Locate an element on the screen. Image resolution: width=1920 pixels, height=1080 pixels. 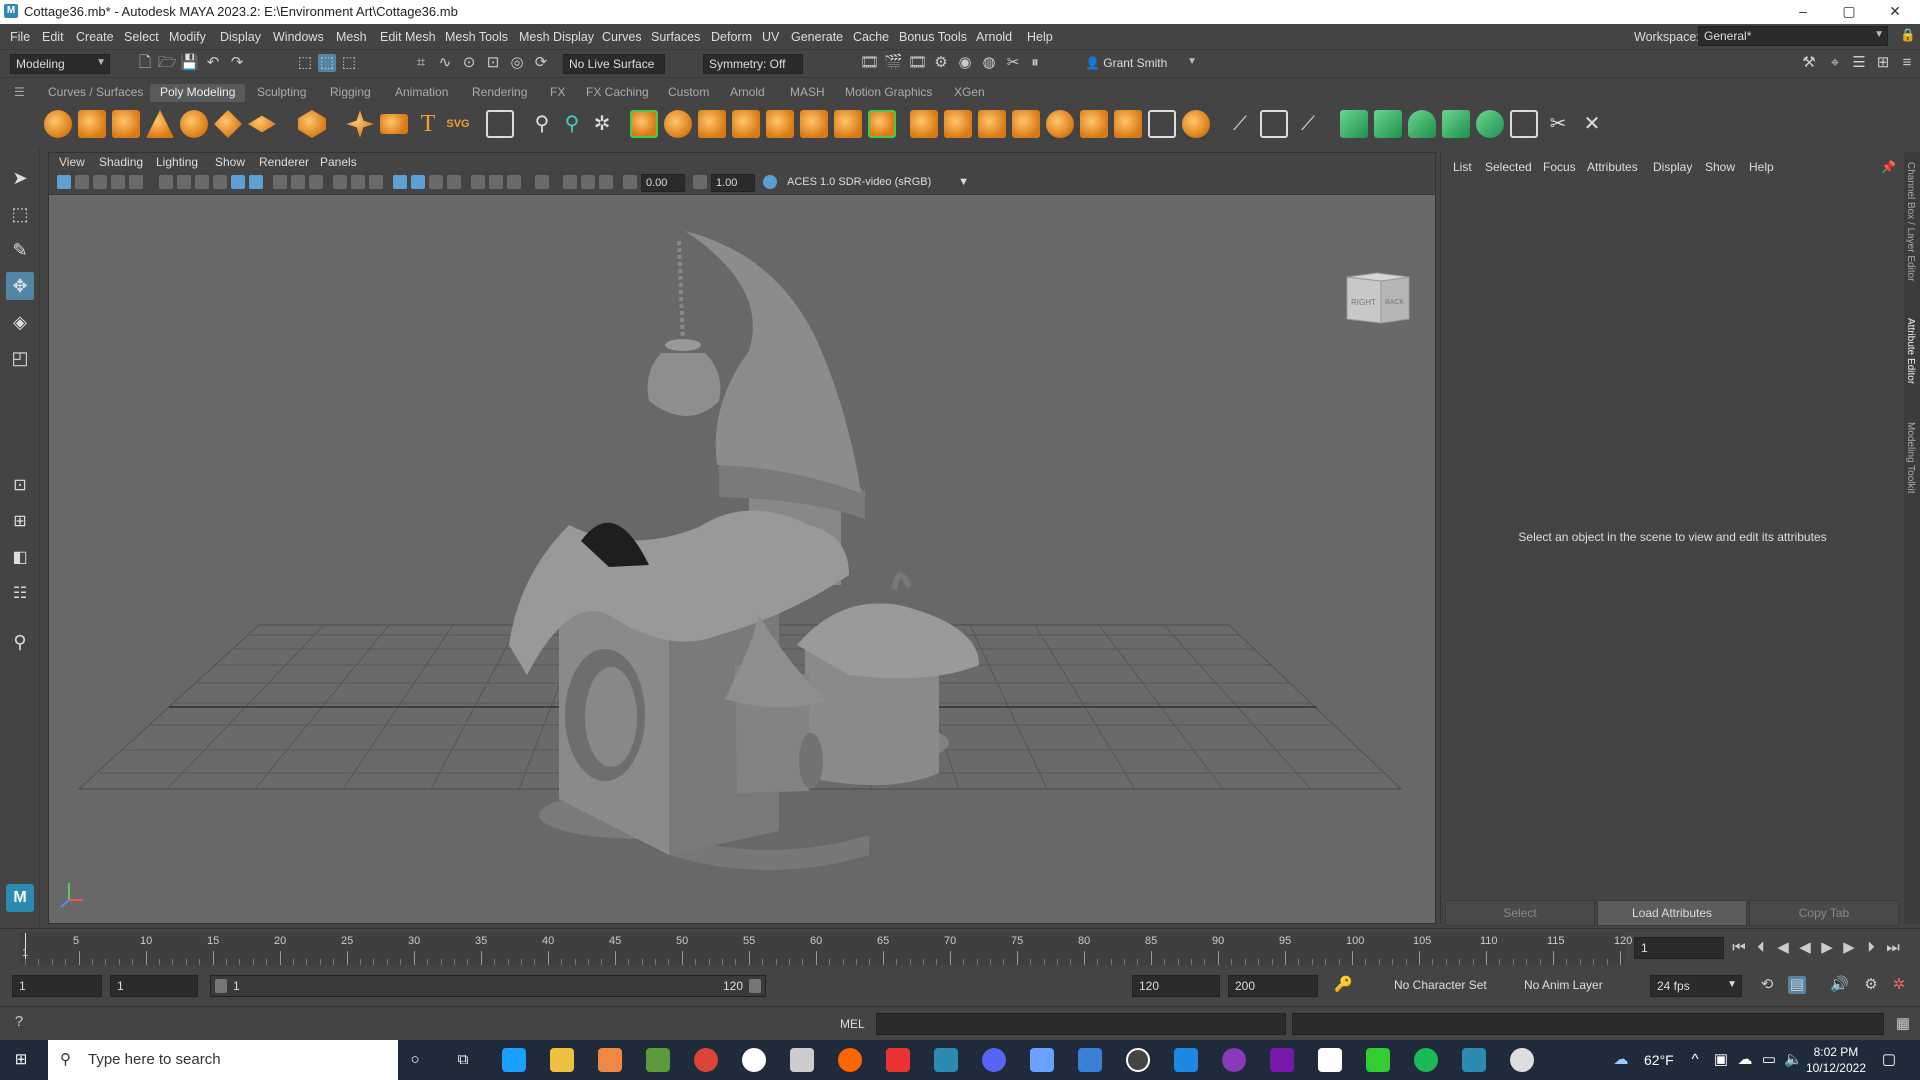
multi-cut-icon is located at coordinates (1060, 124).